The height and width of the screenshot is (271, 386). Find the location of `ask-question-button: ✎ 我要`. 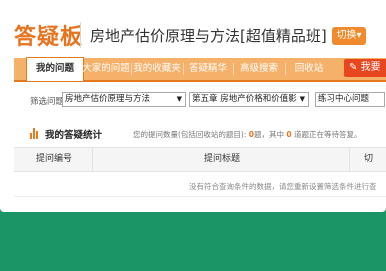

ask-question-button: ✎ 我要 is located at coordinates (365, 68).